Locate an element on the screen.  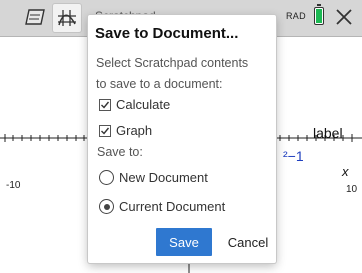
graph-label-text: label is located at coordinates (328, 133).